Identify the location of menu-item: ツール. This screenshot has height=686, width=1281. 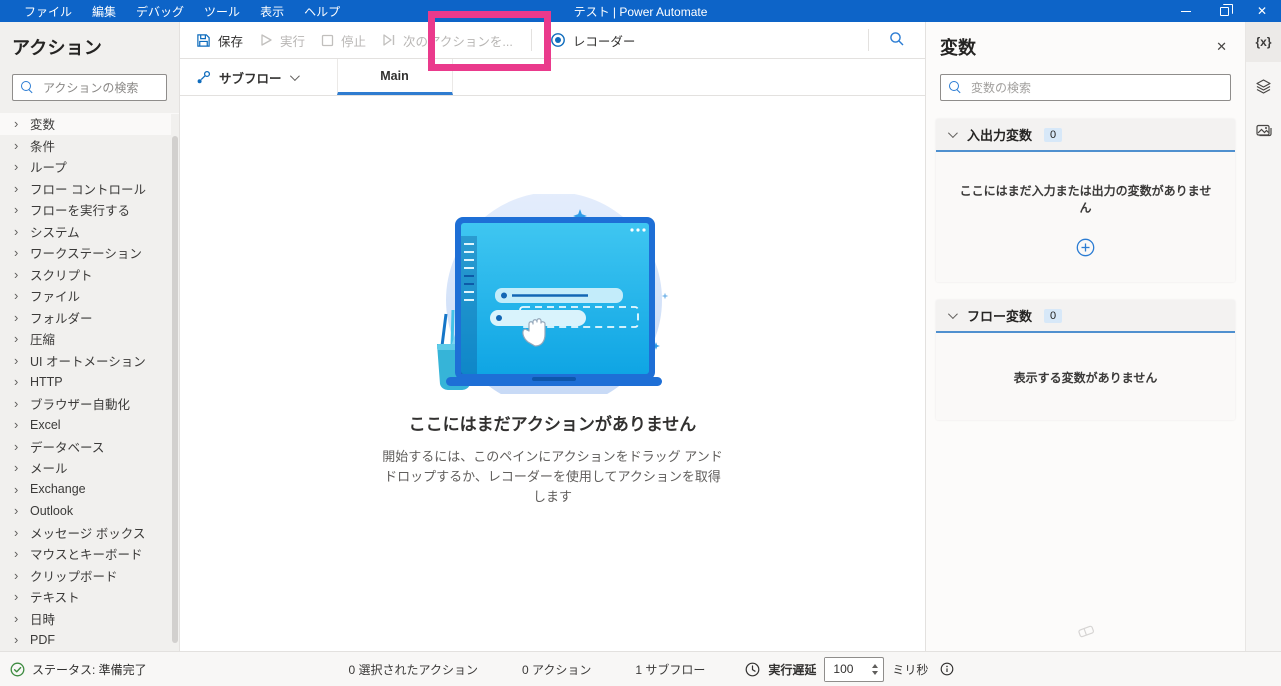
(222, 11).